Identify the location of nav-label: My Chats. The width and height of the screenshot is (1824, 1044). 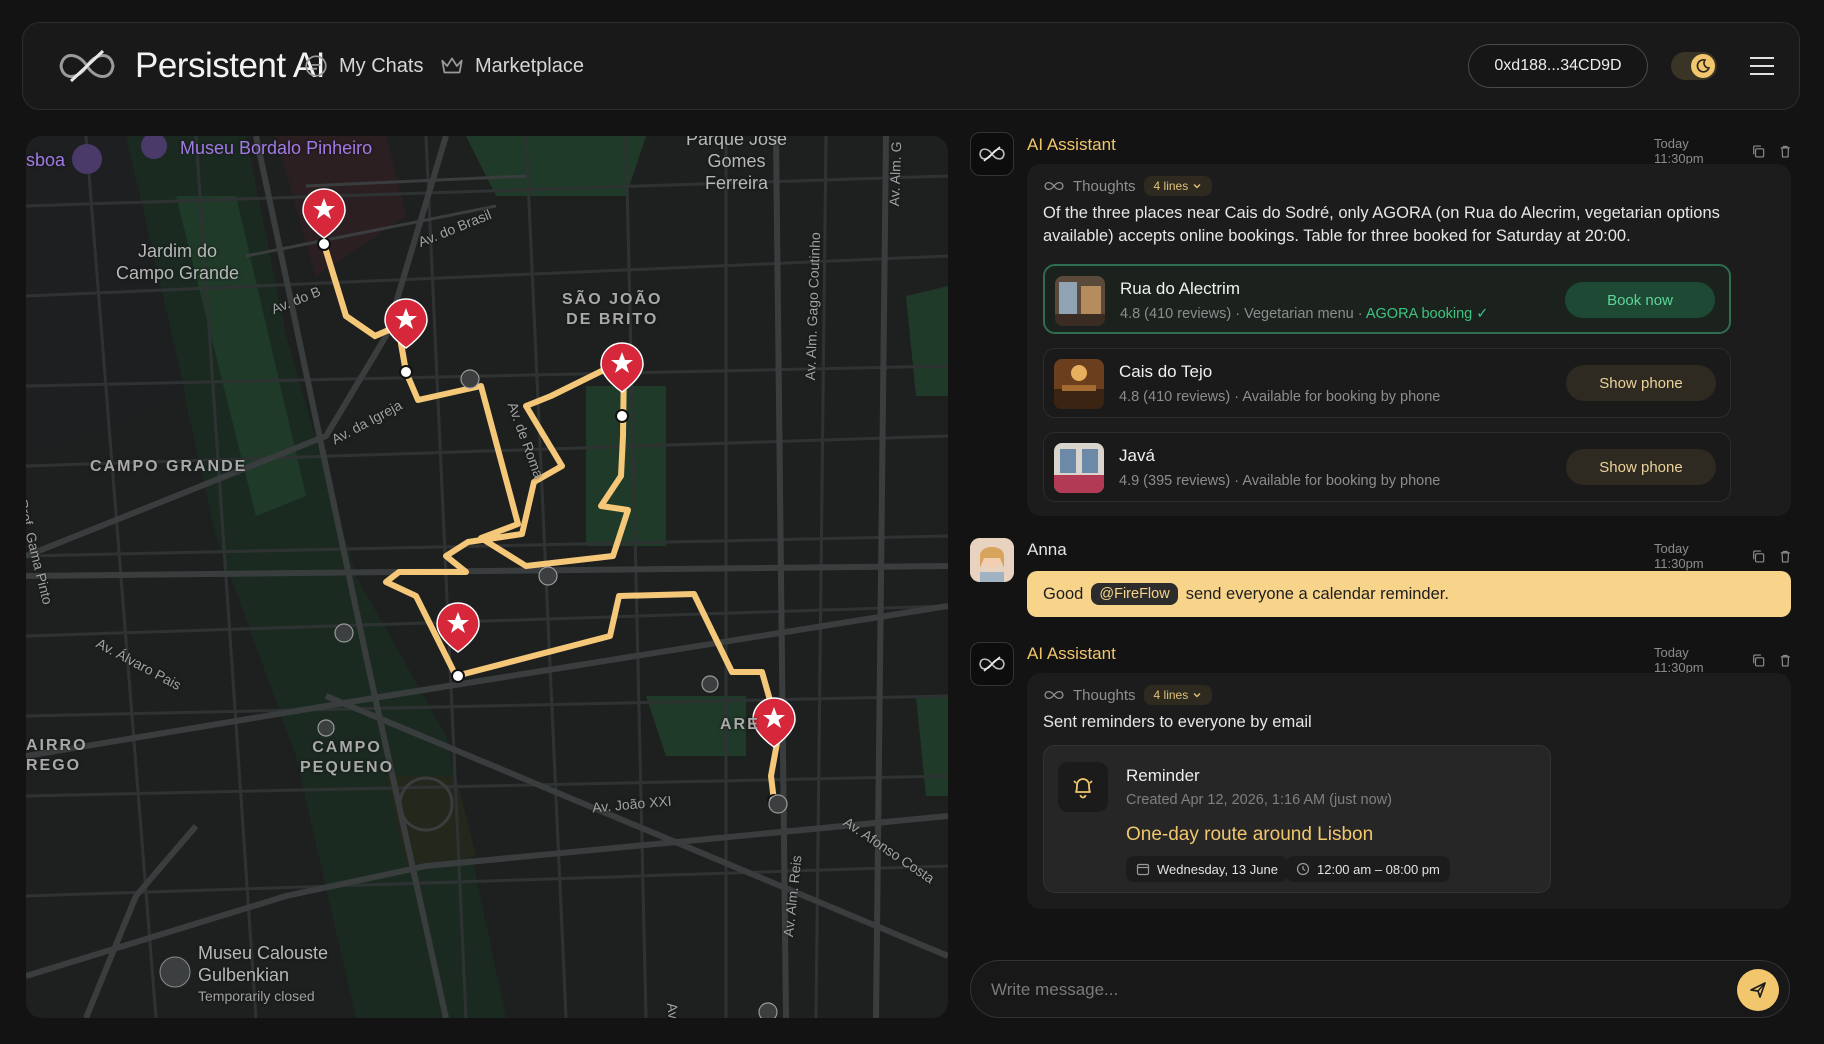
(381, 65).